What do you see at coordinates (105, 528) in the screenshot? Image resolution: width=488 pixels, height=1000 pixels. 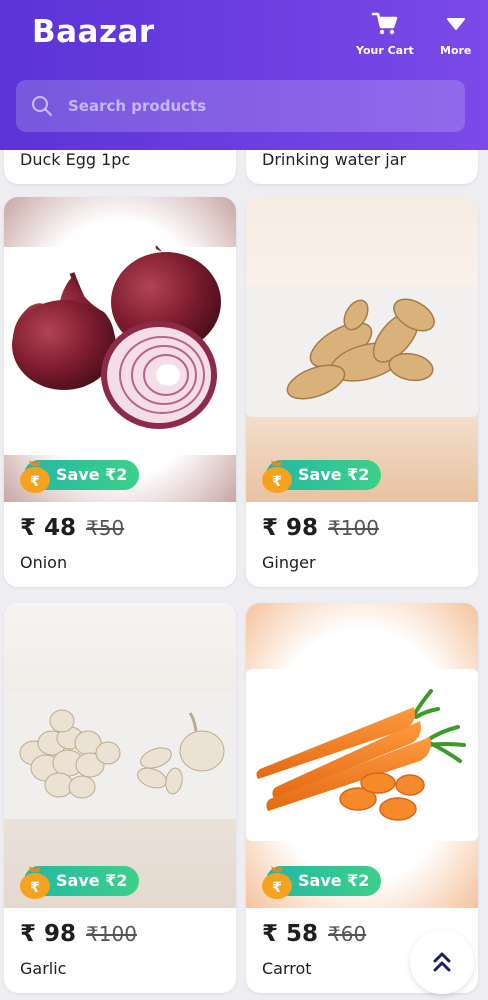 I see `original-price: ₹50` at bounding box center [105, 528].